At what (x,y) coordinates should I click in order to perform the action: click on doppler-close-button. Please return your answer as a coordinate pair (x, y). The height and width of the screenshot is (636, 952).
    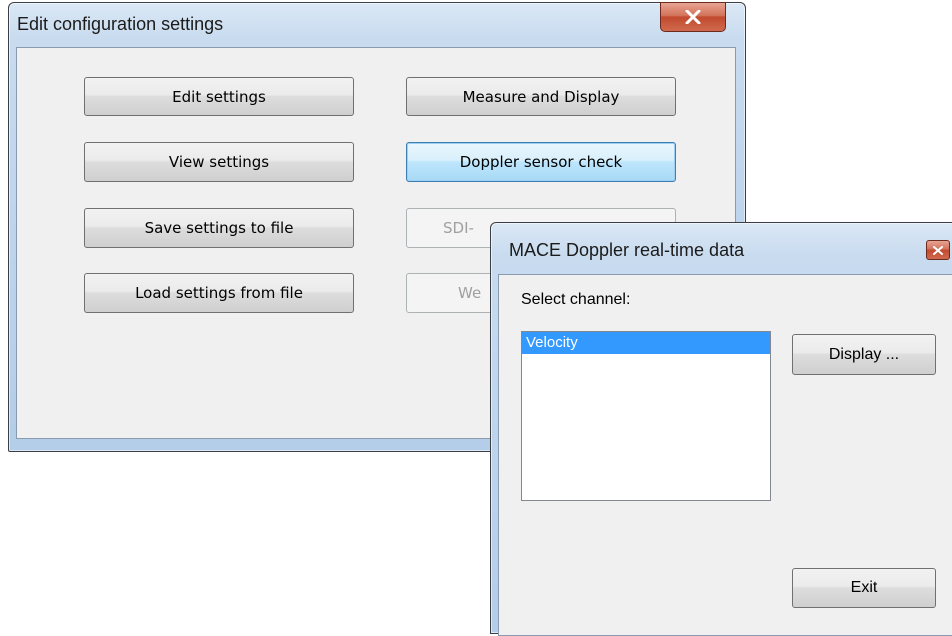
    Looking at the image, I should click on (938, 250).